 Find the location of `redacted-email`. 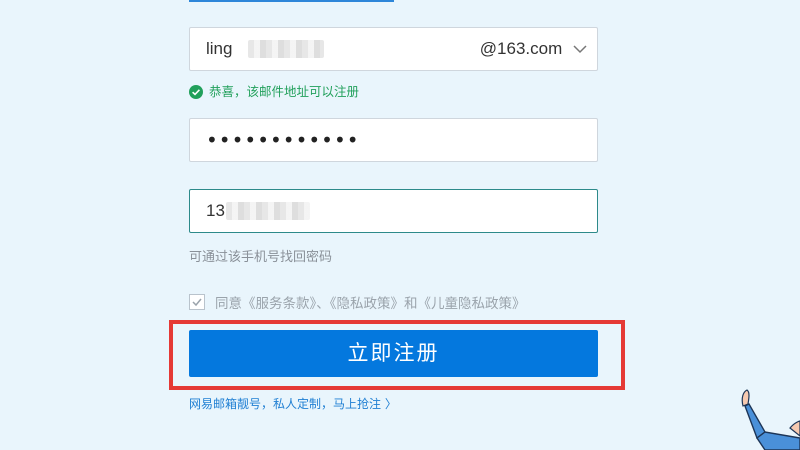

redacted-email is located at coordinates (286, 49).